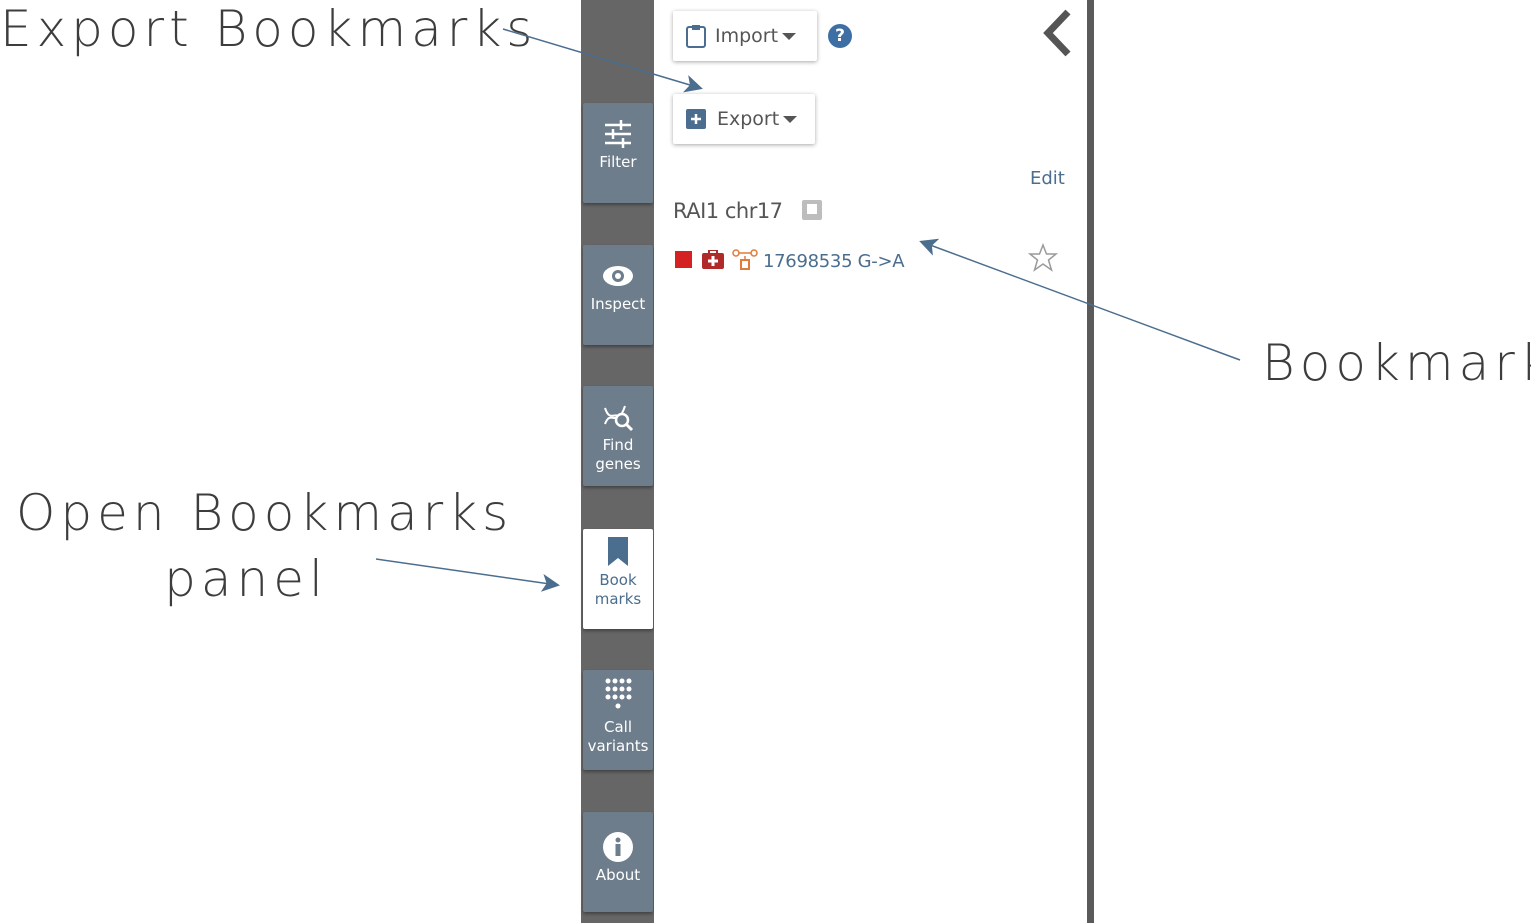 The width and height of the screenshot is (1531, 923). I want to click on bookmark-gene-title: RAI1 chr17, so click(728, 211).